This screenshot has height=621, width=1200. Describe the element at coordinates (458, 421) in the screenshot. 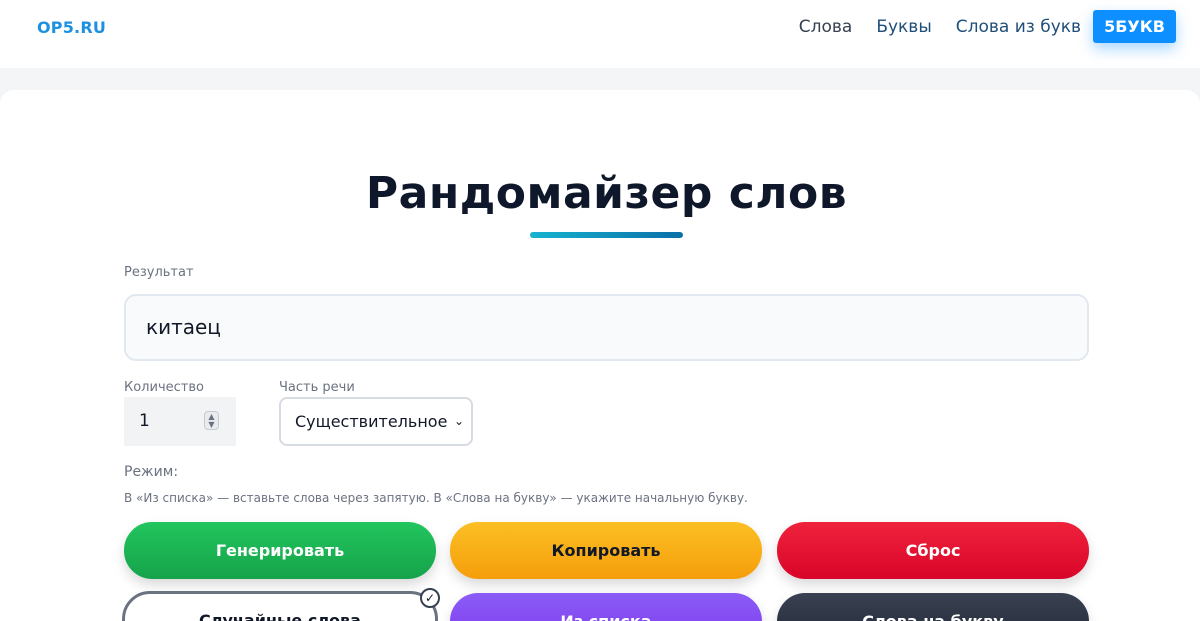

I see `chevron-down-icon: ⌄` at that location.